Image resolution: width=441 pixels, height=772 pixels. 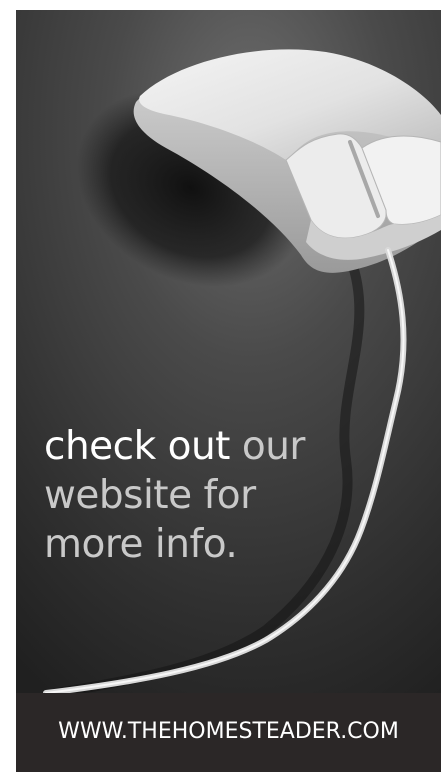 What do you see at coordinates (137, 446) in the screenshot?
I see `headline-emphasis: check out` at bounding box center [137, 446].